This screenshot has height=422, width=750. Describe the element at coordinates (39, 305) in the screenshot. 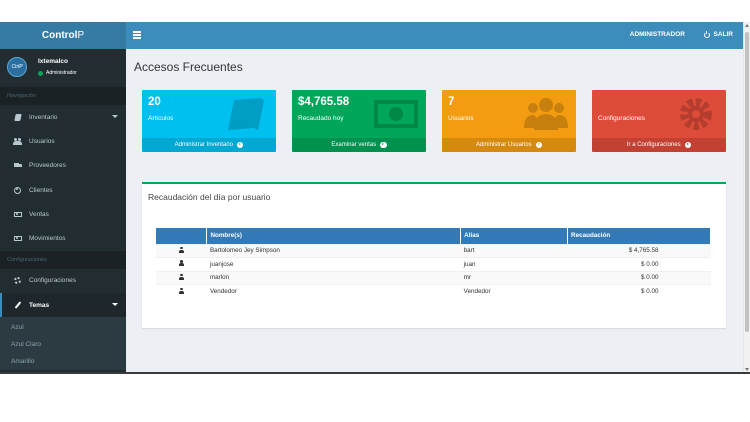

I see `sidebar-item-label: Temas` at that location.